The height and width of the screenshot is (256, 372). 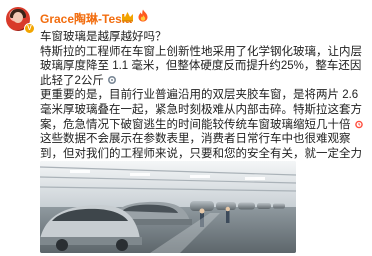 What do you see at coordinates (127, 17) in the screenshot?
I see `crown-icon` at bounding box center [127, 17].